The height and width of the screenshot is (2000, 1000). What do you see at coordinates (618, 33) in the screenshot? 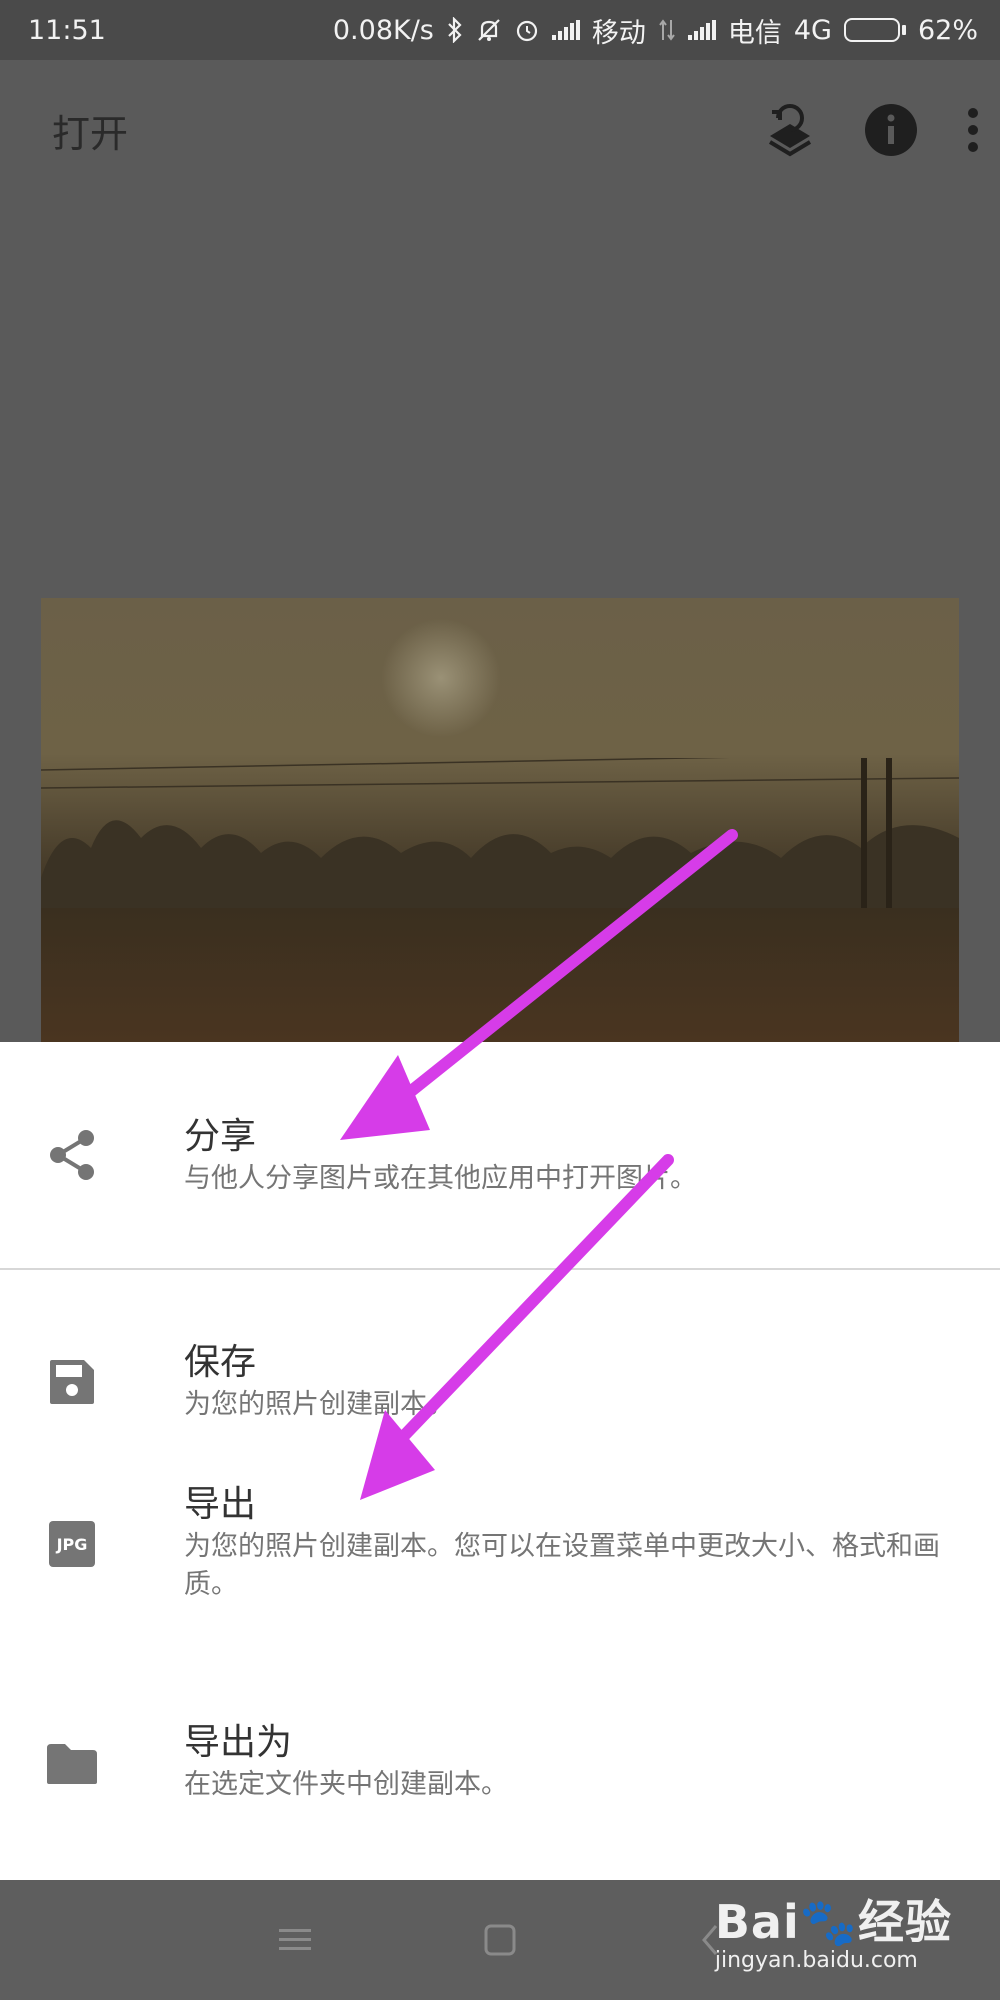
I see `carrier-1: 移动` at bounding box center [618, 33].